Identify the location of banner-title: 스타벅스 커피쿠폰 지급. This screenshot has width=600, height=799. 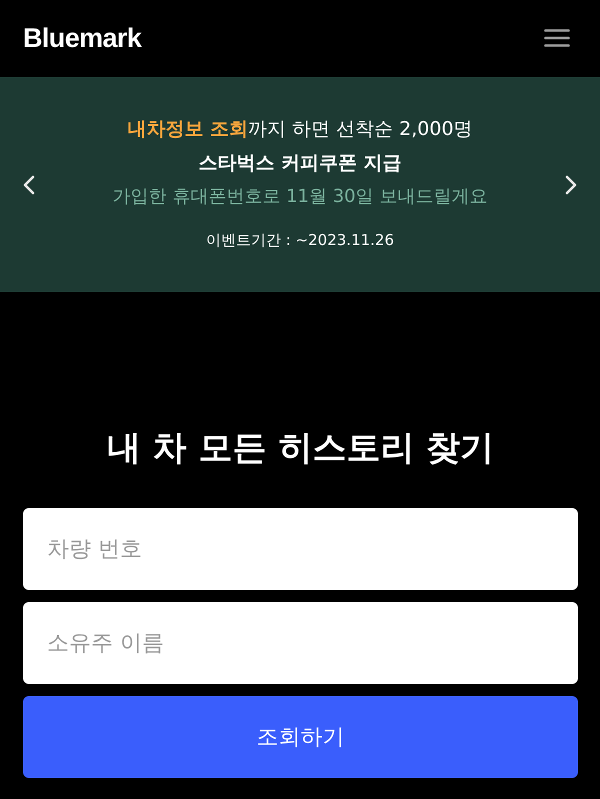
(300, 163).